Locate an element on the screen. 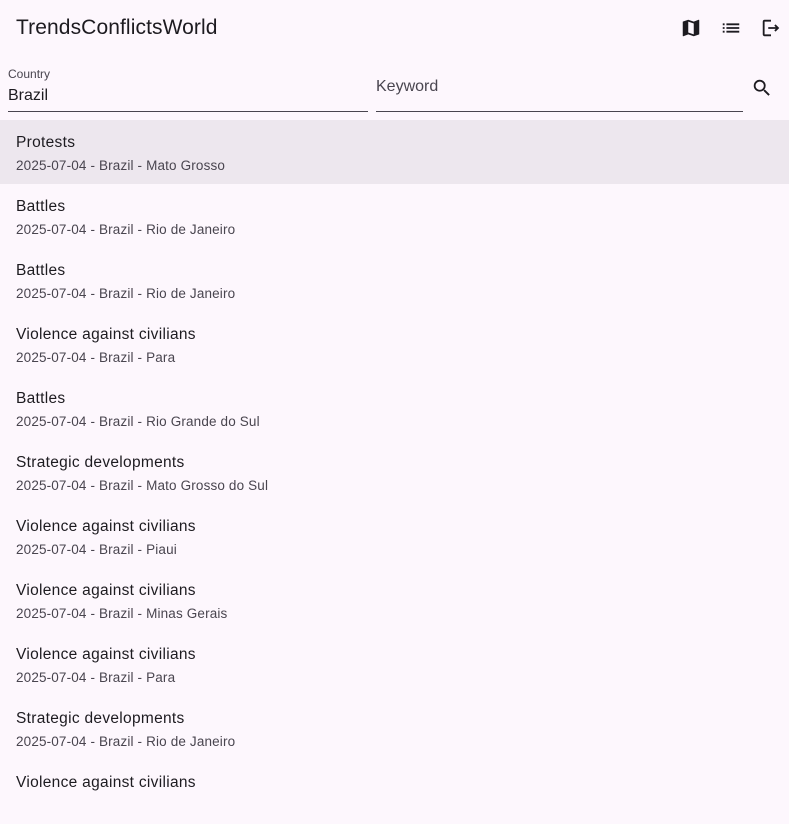 The height and width of the screenshot is (824, 789). logout-icon is located at coordinates (771, 28).